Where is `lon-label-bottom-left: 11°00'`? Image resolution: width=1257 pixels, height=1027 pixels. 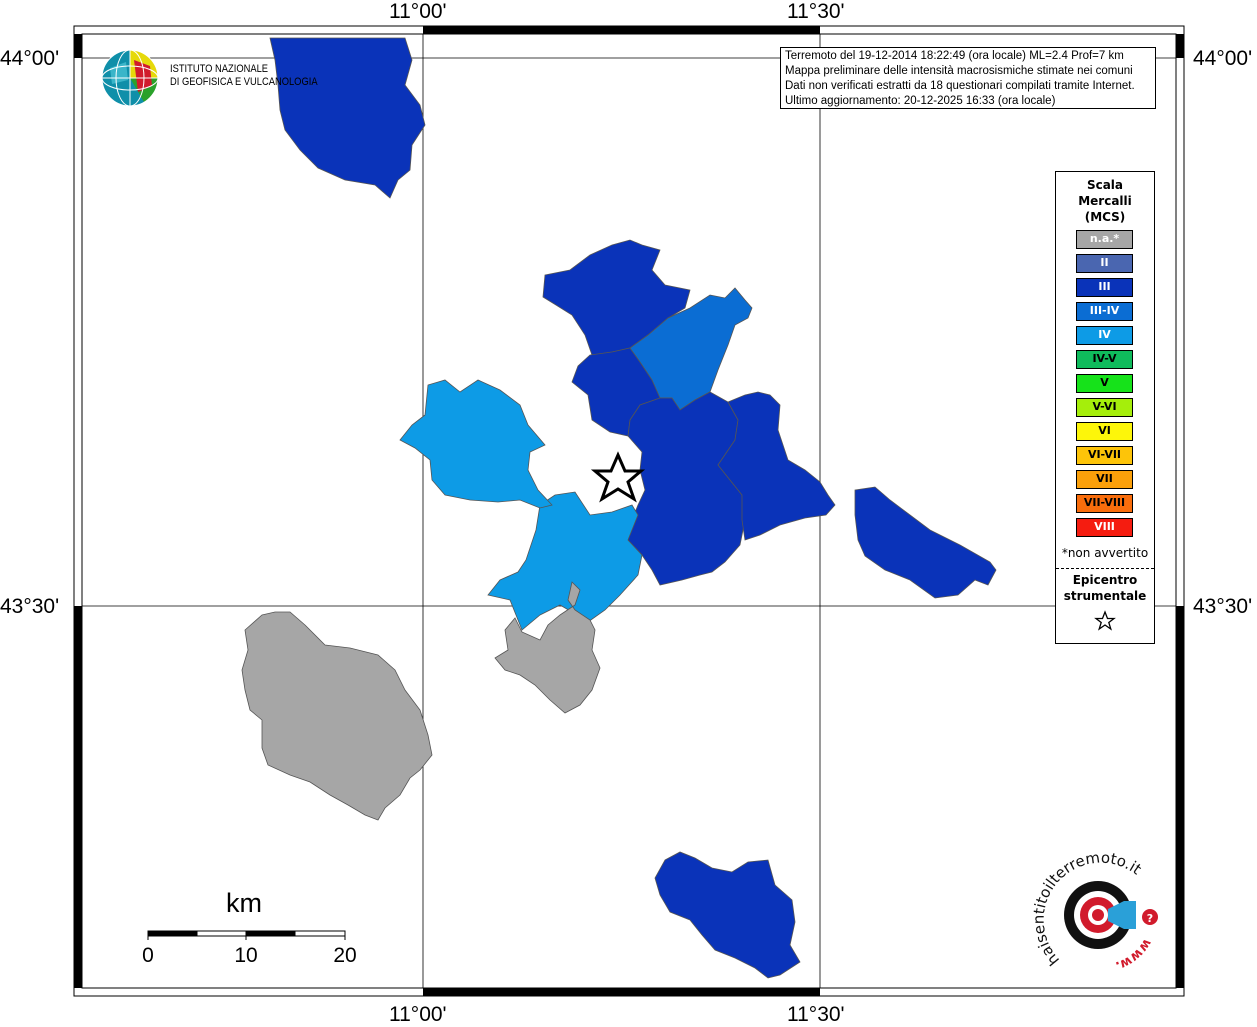 lon-label-bottom-left: 11°00' is located at coordinates (418, 1014).